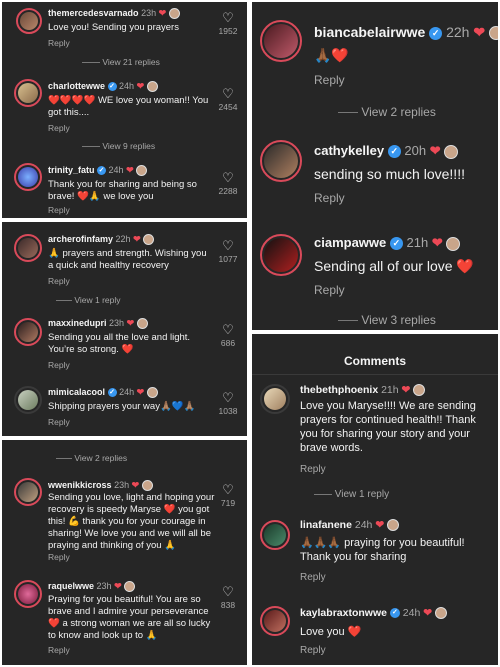 The width and height of the screenshot is (500, 667). I want to click on username: linafanene, so click(326, 525).